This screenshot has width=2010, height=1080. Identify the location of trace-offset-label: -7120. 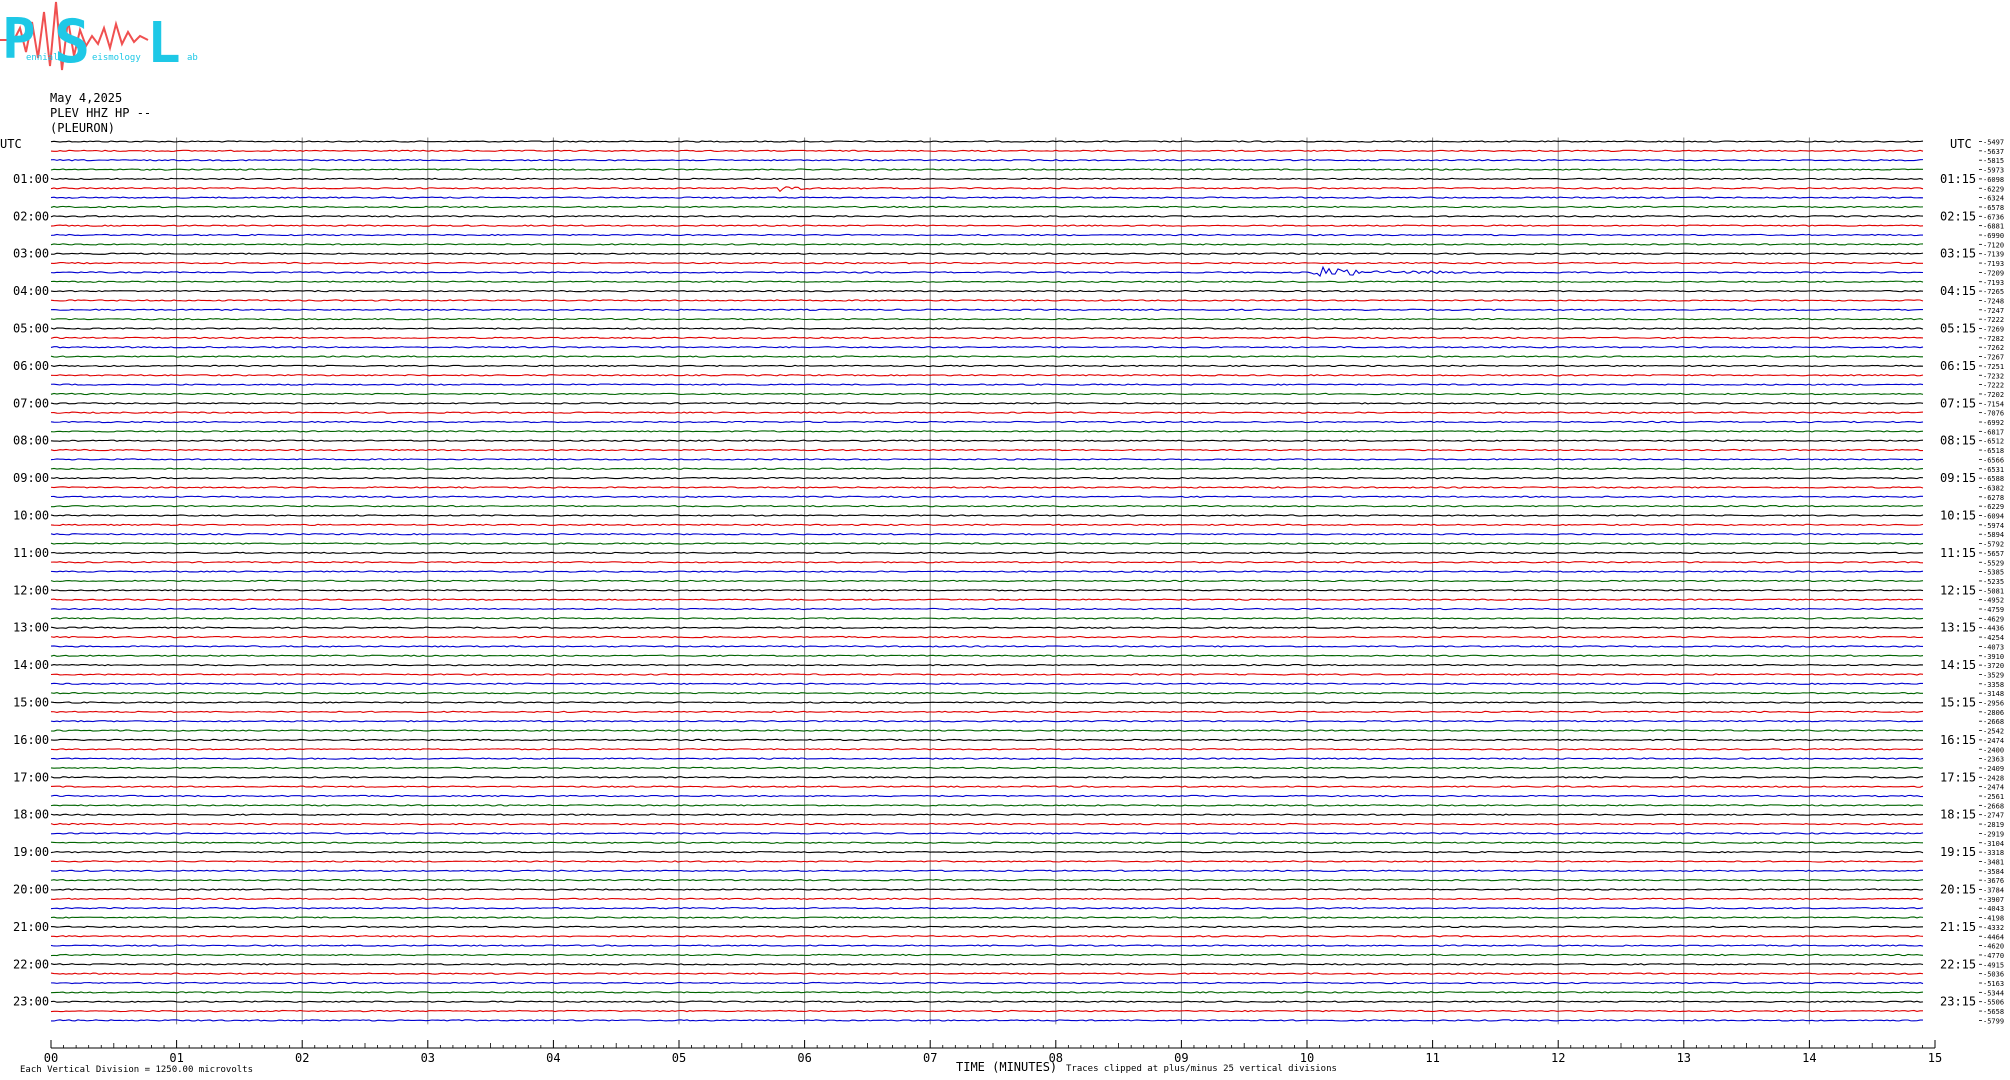
(1993, 245).